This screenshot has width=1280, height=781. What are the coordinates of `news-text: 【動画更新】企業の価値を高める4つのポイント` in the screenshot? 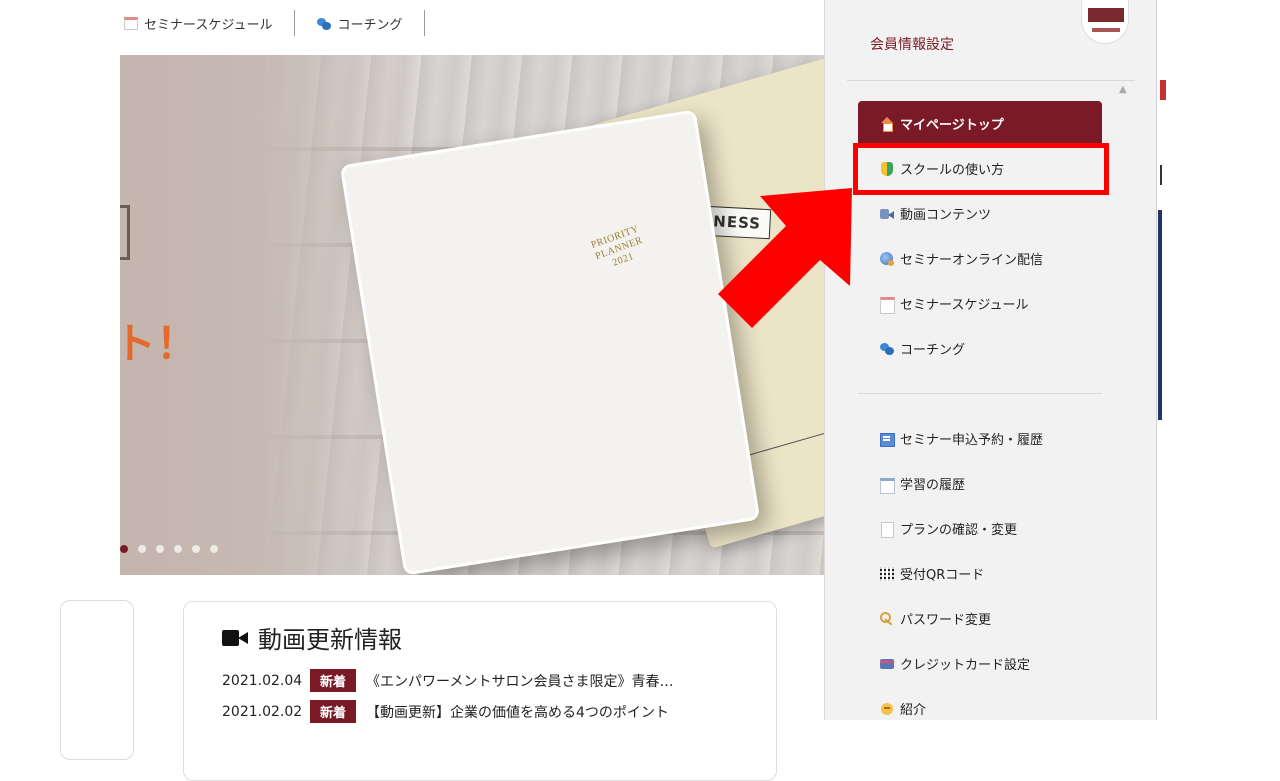 It's located at (517, 712).